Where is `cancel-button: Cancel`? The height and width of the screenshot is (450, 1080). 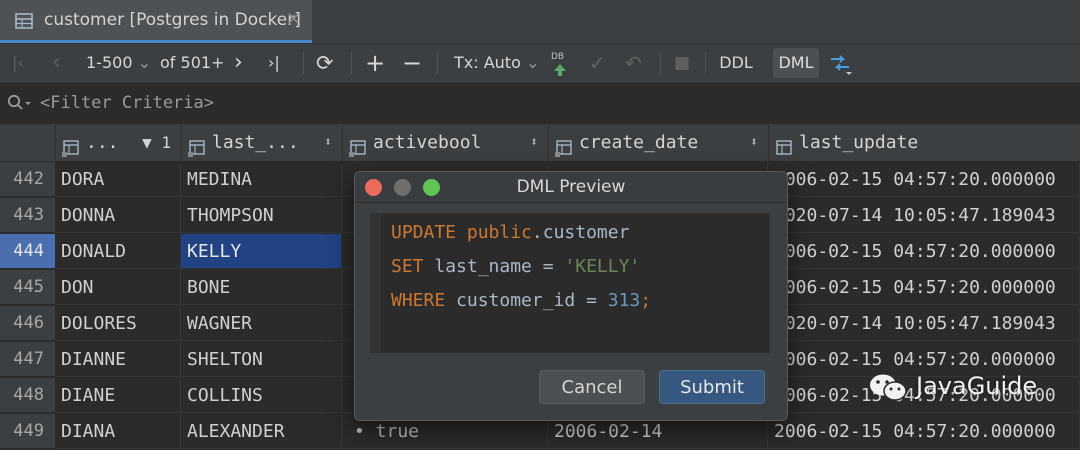 cancel-button: Cancel is located at coordinates (592, 387).